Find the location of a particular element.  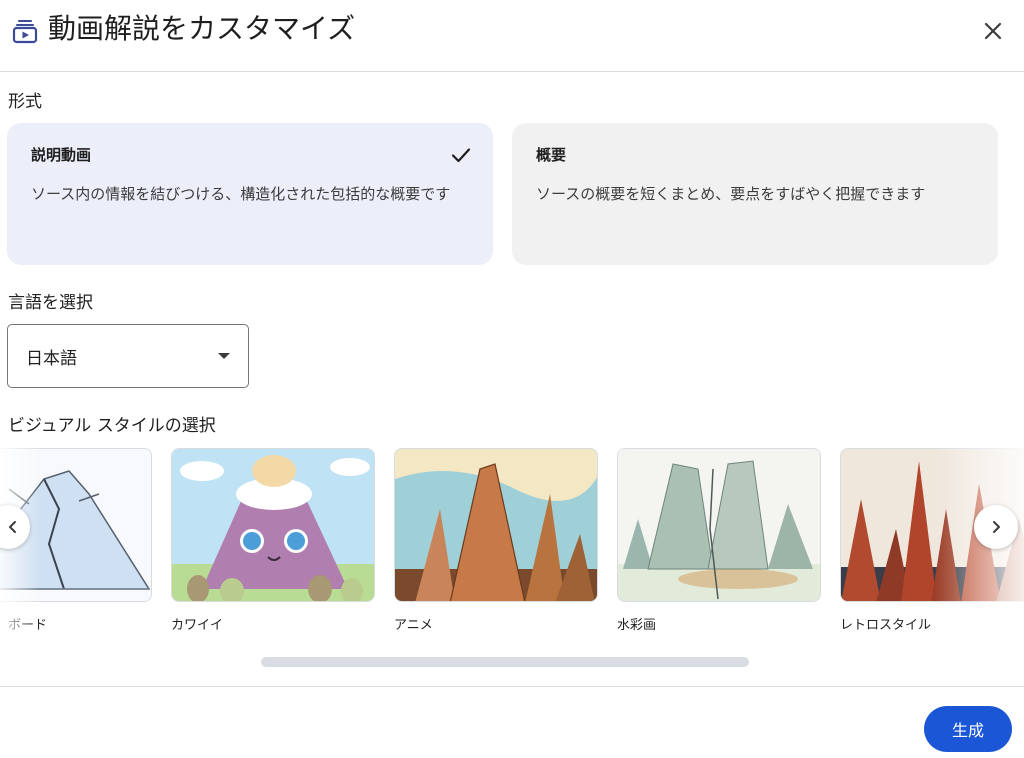

style-label-watercolor: 水彩画 is located at coordinates (637, 625).